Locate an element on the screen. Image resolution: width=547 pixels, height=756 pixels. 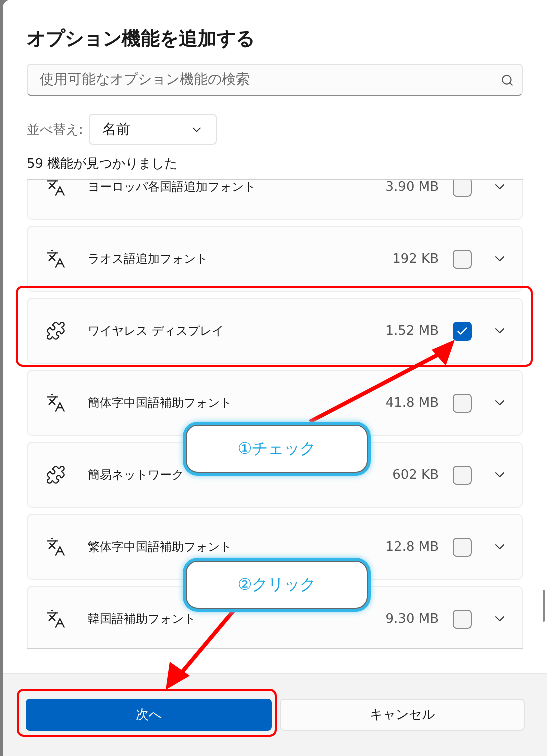
result-count: 59 機能が見つかりました is located at coordinates (103, 164).